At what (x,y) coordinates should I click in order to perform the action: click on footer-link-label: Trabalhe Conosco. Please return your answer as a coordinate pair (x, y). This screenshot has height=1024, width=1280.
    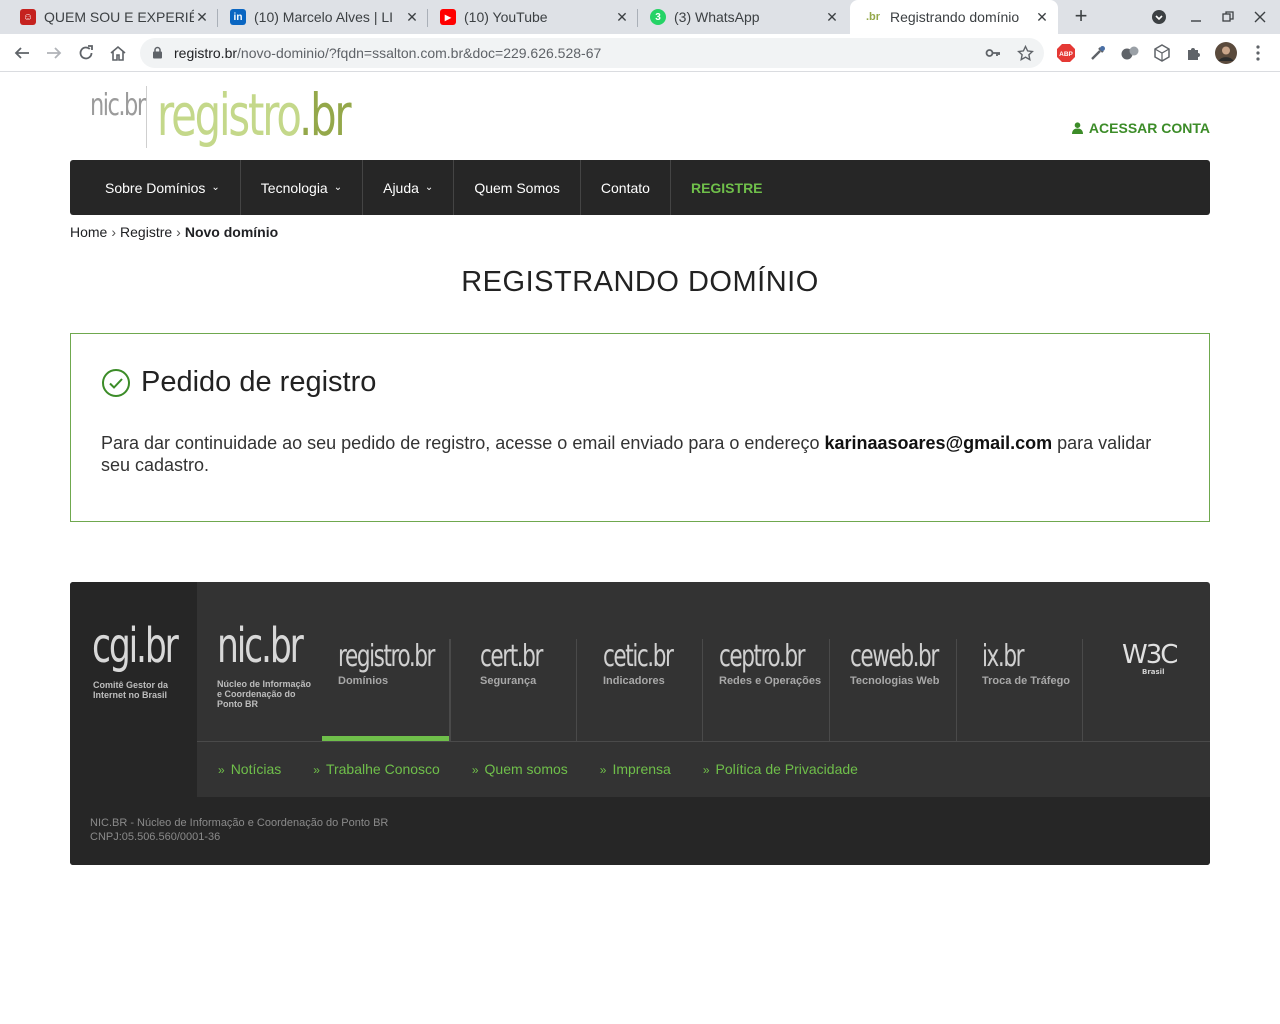
    Looking at the image, I should click on (382, 769).